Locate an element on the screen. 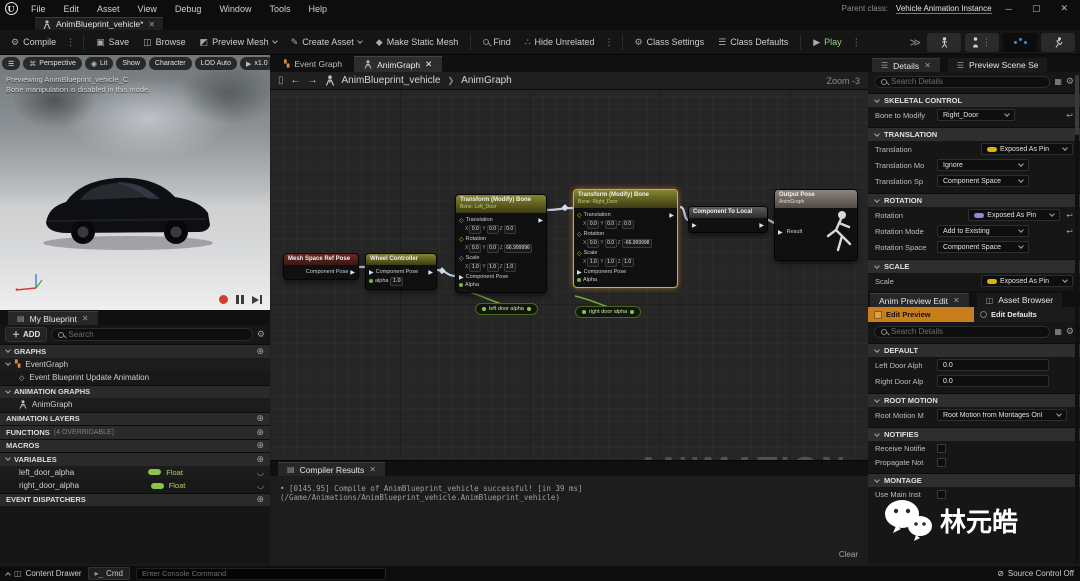  variable-row-right-door-alpha: right_door_alpha Float ◡ is located at coordinates (135, 486).